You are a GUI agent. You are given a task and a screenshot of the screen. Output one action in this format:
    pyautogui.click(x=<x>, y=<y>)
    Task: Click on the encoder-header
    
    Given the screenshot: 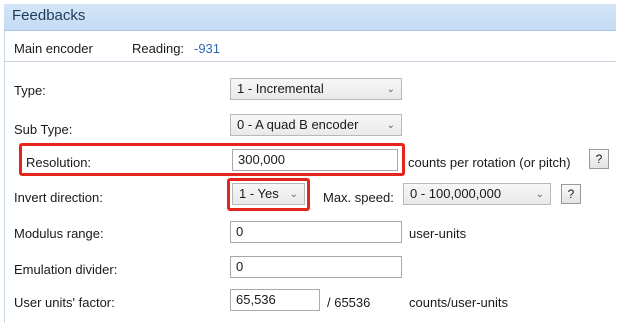 What is the action you would take?
    pyautogui.click(x=310, y=46)
    